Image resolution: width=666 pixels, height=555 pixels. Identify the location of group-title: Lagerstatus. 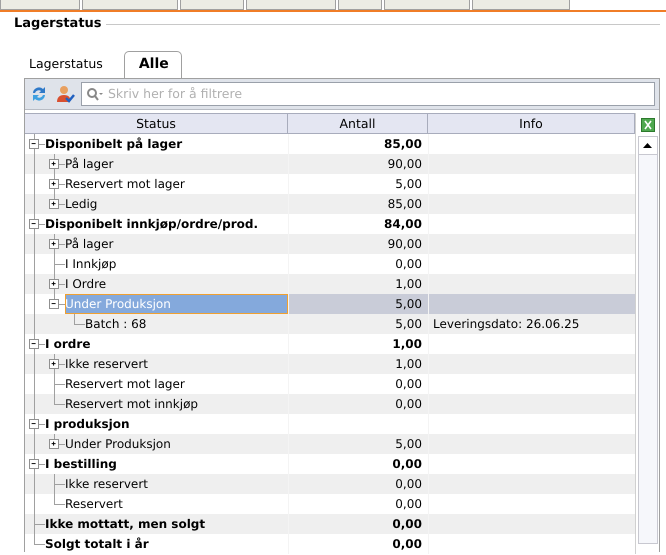
(58, 24).